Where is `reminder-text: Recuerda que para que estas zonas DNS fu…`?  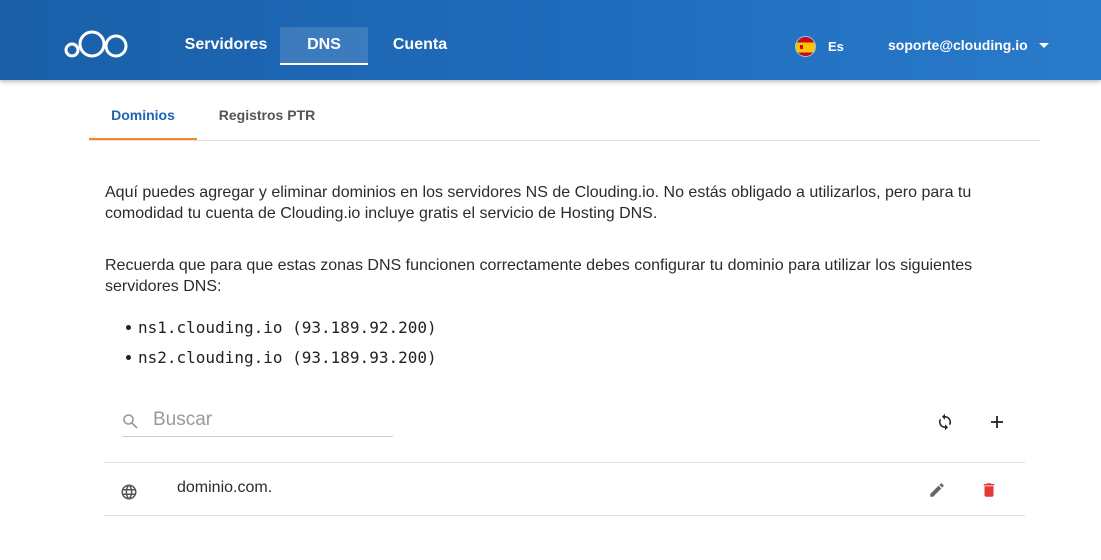
reminder-text: Recuerda que para que estas zonas DNS fu… is located at coordinates (539, 276).